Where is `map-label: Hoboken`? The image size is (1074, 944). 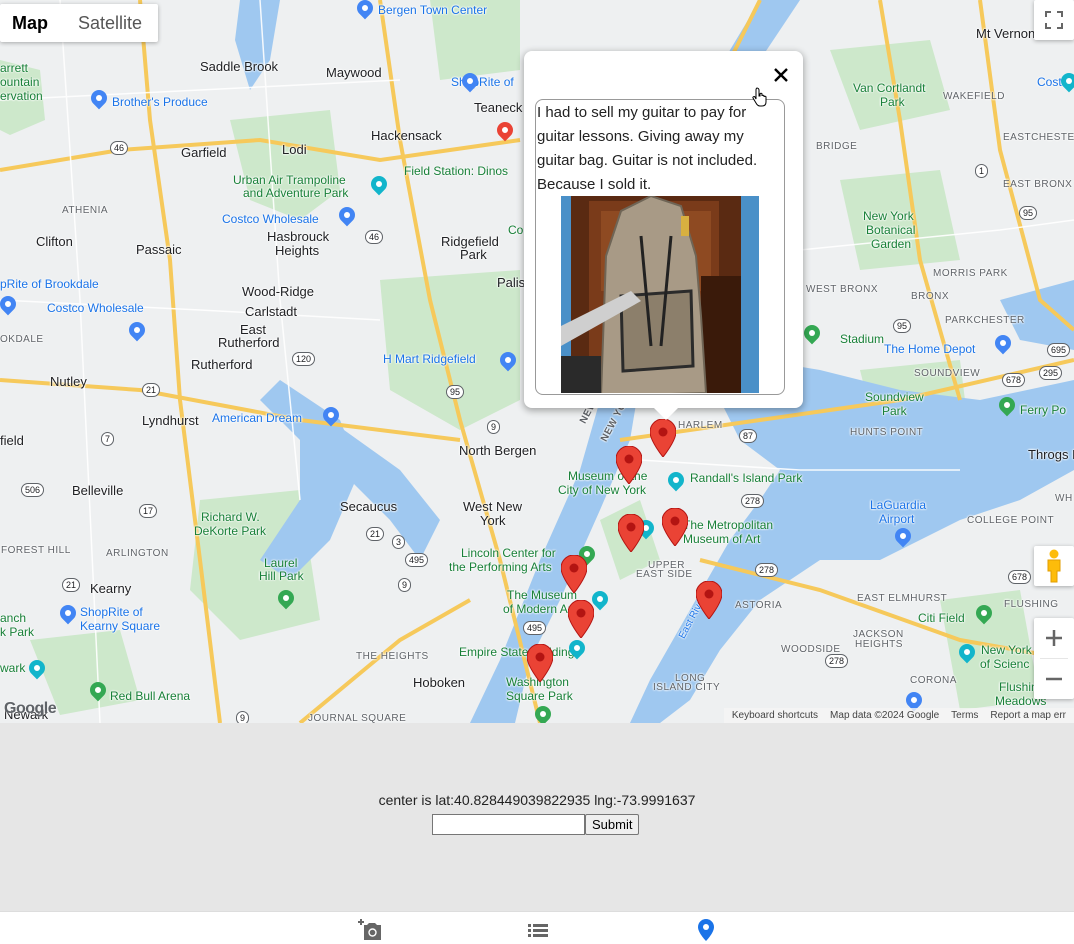 map-label: Hoboken is located at coordinates (439, 682).